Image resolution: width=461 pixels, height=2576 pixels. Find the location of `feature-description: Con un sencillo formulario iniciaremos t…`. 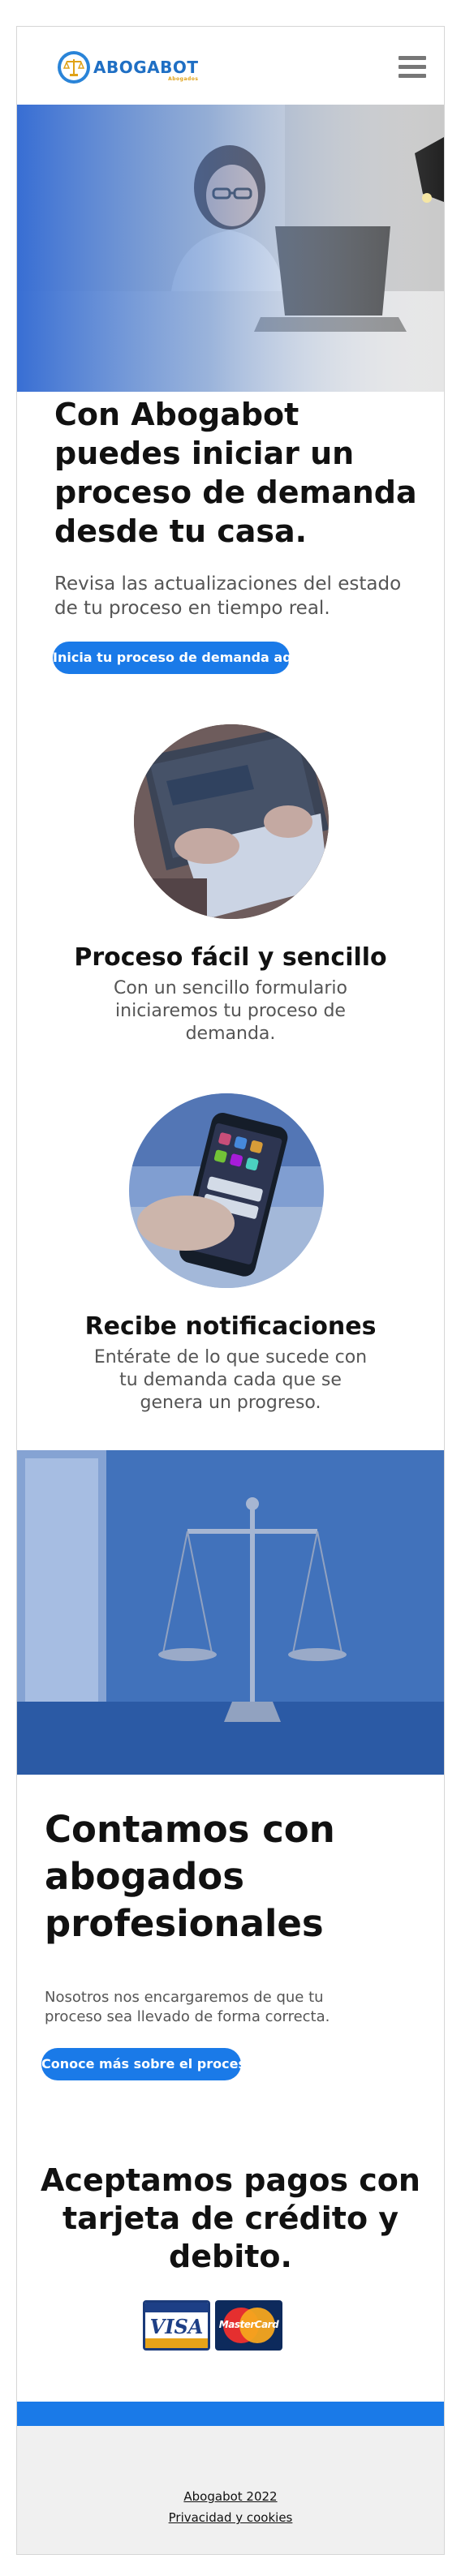

feature-description: Con un sencillo formulario iniciaremos t… is located at coordinates (230, 1011).